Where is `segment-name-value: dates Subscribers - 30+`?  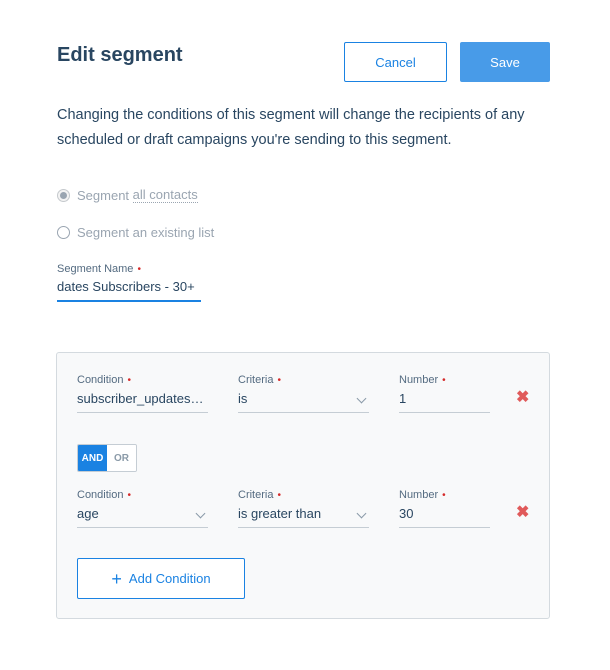
segment-name-value: dates Subscribers - 30+ is located at coordinates (126, 286).